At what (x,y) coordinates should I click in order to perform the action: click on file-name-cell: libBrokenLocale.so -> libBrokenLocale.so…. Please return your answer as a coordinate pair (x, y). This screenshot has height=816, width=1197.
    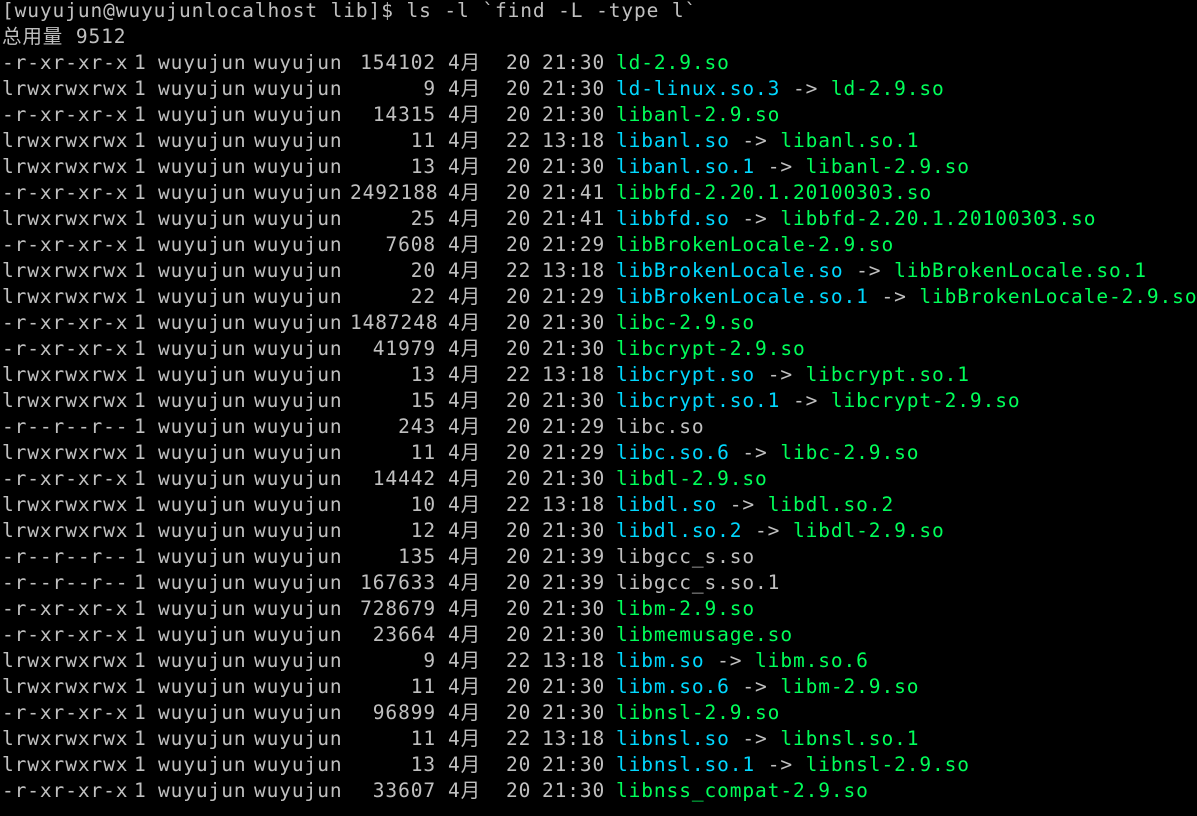
    Looking at the image, I should click on (881, 271).